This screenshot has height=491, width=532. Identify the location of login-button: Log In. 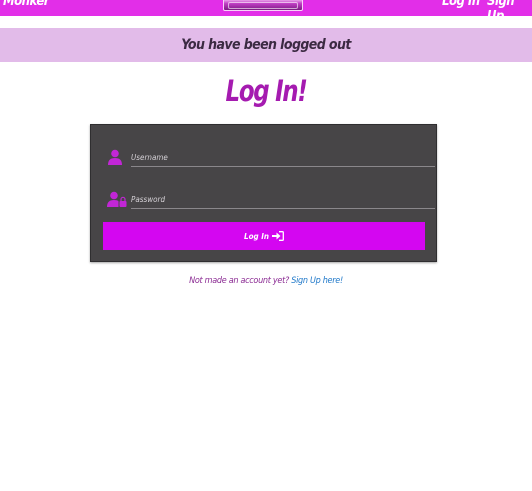
(264, 236).